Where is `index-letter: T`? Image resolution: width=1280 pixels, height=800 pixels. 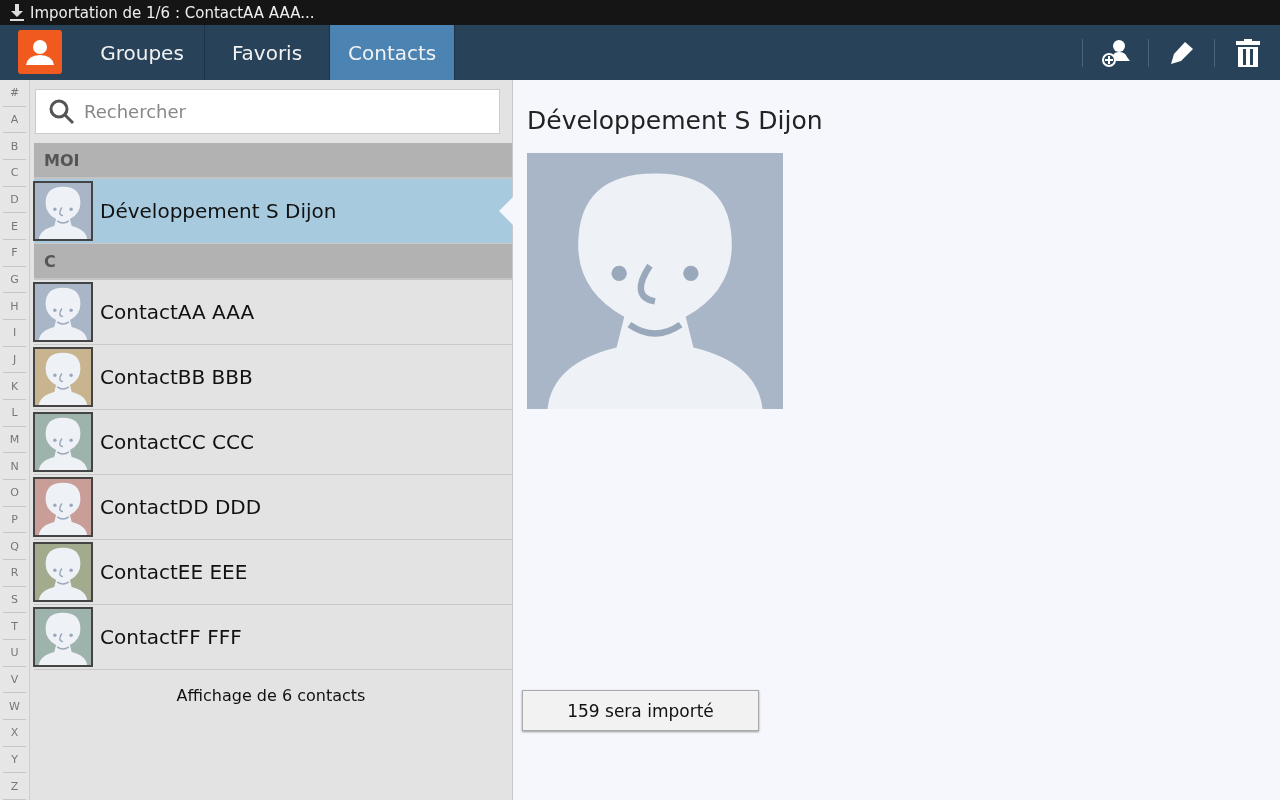 index-letter: T is located at coordinates (14, 627).